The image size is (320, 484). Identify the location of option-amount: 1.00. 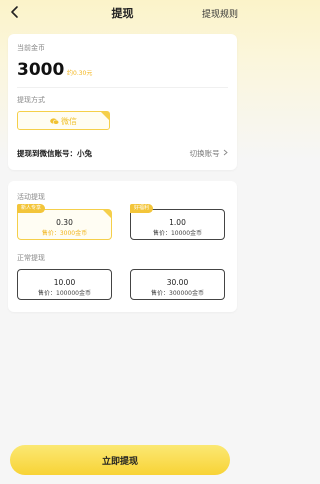
(177, 222).